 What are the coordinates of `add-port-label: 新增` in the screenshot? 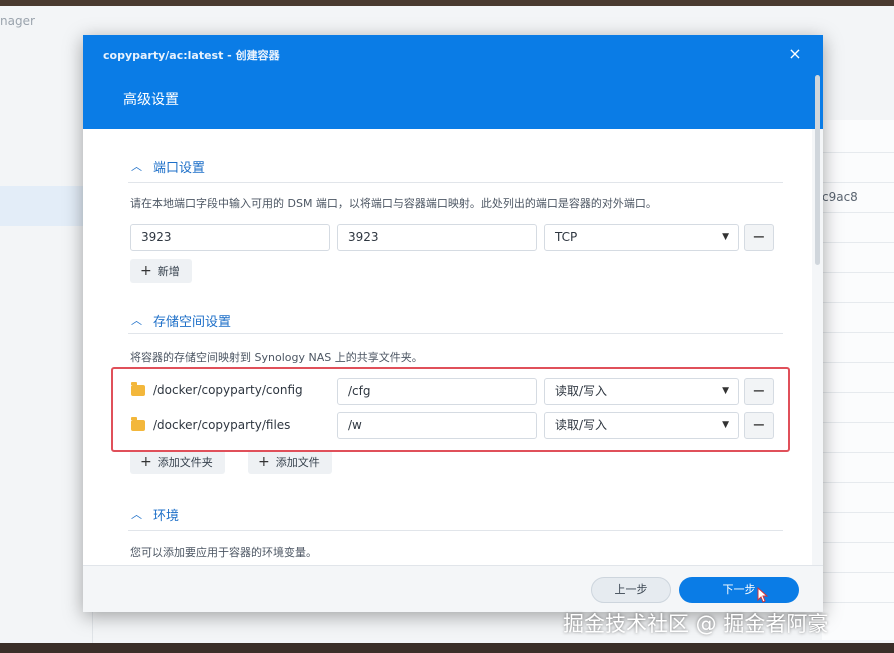 It's located at (168, 271).